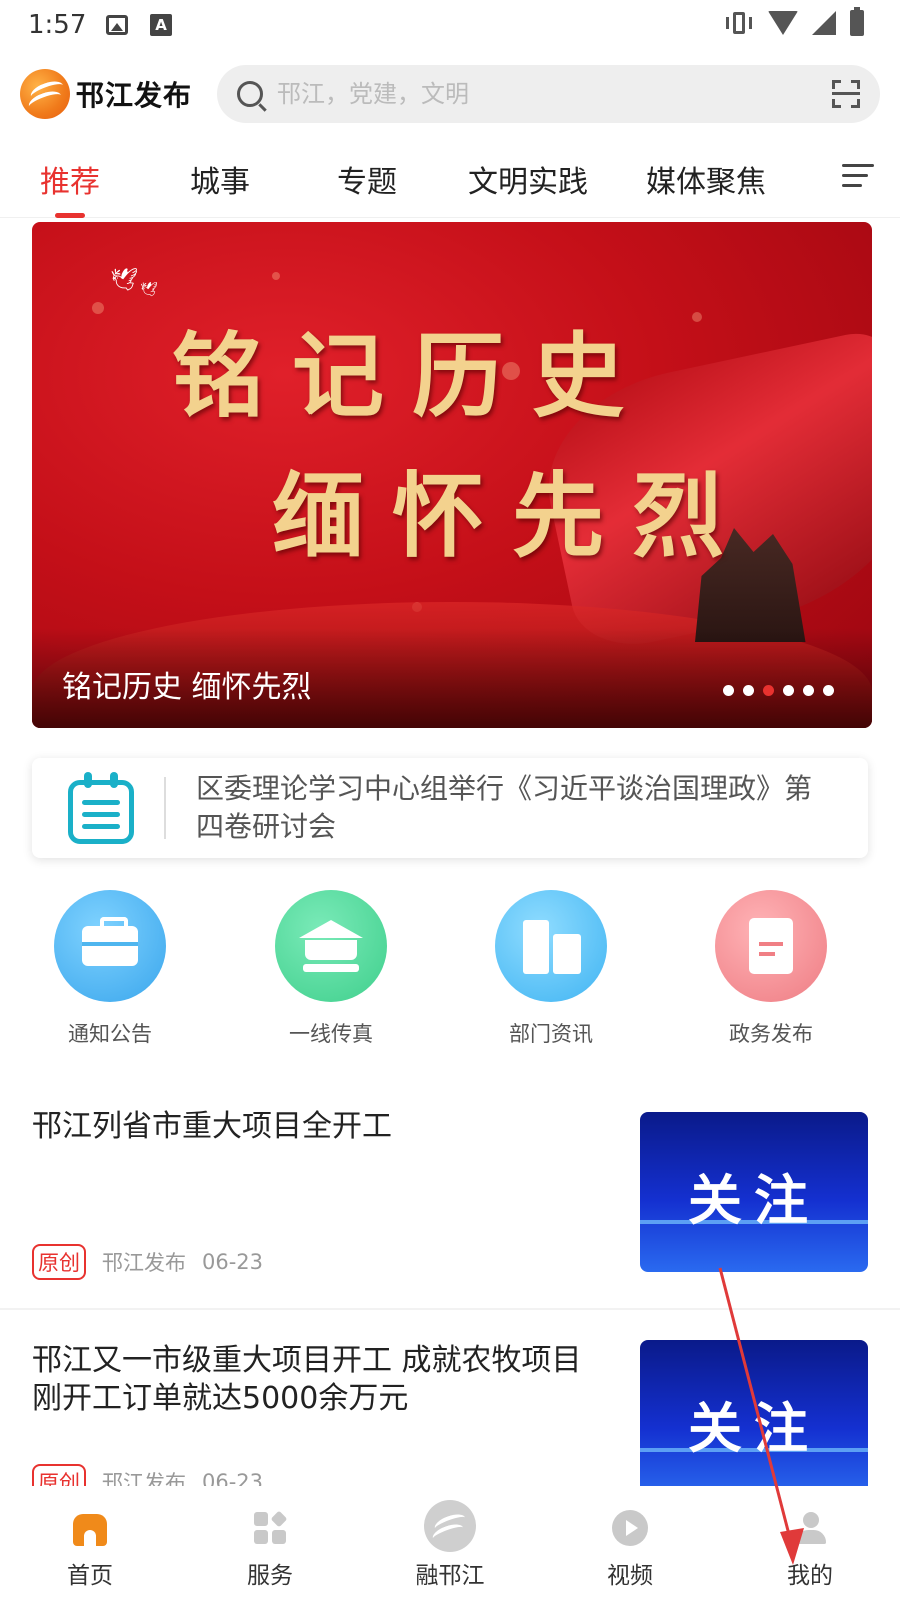 The image size is (900, 1600). What do you see at coordinates (528, 179) in the screenshot?
I see `tab-civilization-practice: 文明实践` at bounding box center [528, 179].